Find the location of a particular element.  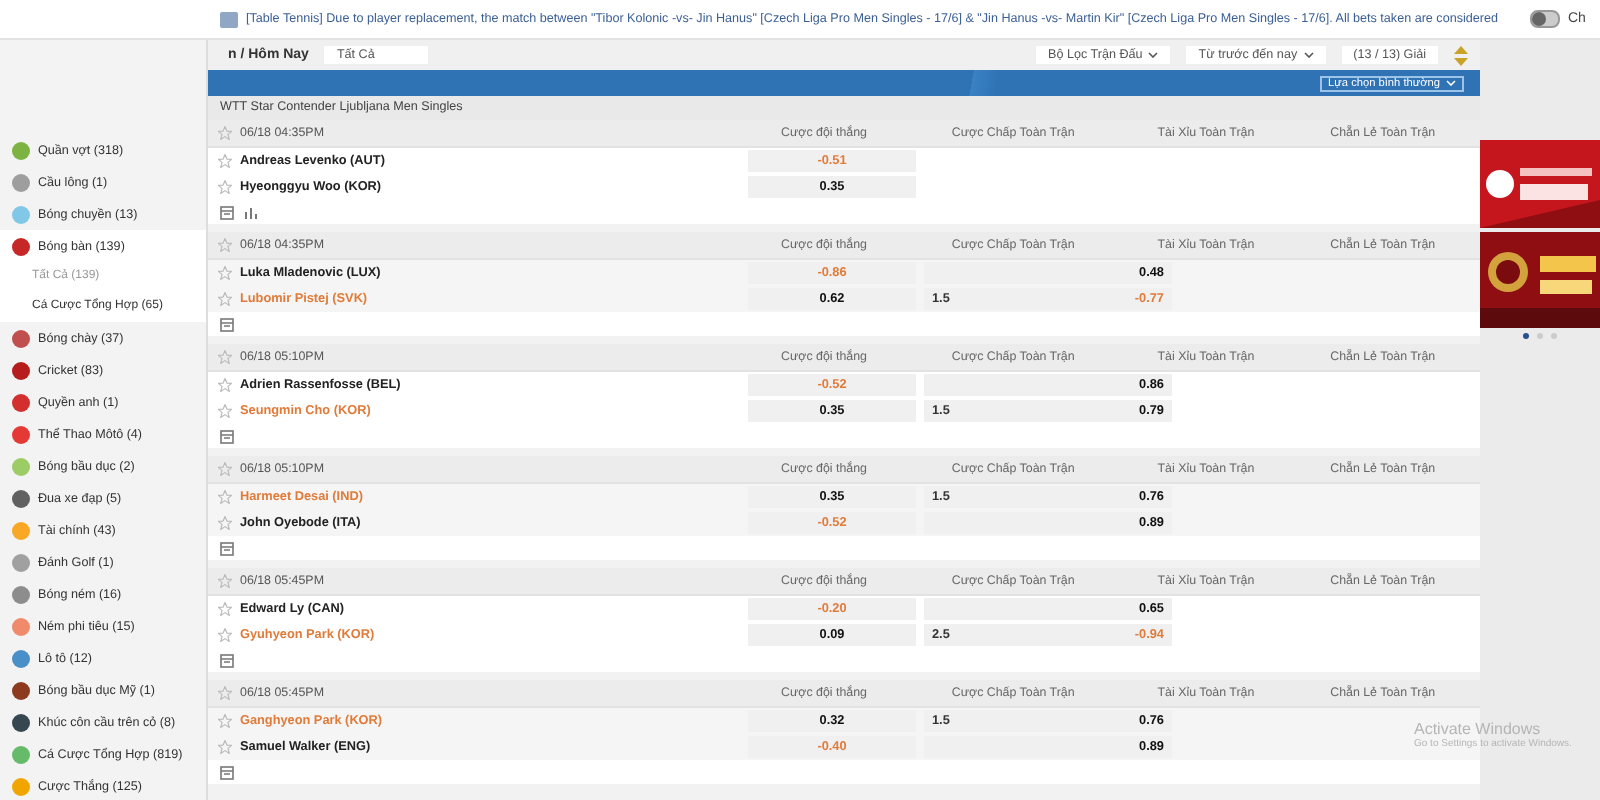

toggle-switch is located at coordinates (1545, 19).